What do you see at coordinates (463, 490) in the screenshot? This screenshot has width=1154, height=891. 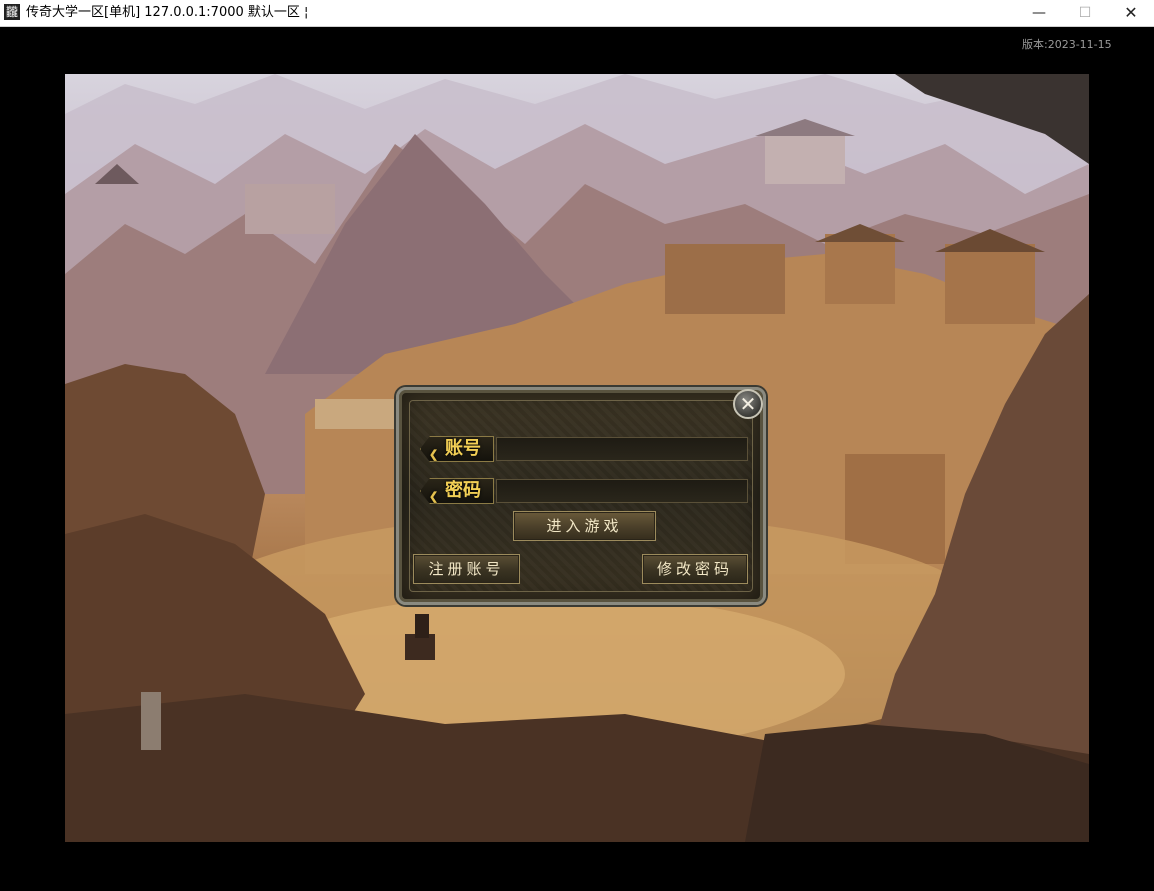 I see `password-label-text: 密码` at bounding box center [463, 490].